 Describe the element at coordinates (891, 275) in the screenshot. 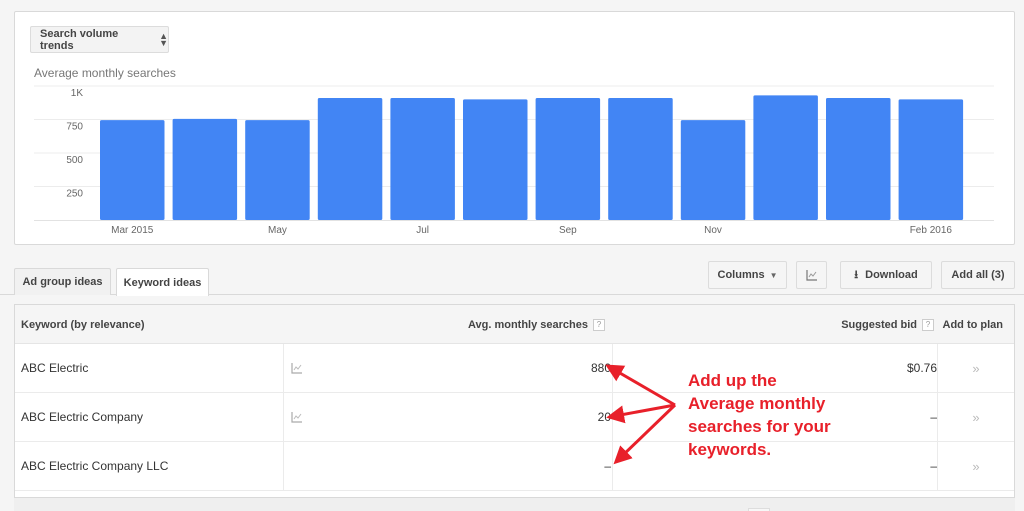

I see `download-label: Download` at that location.